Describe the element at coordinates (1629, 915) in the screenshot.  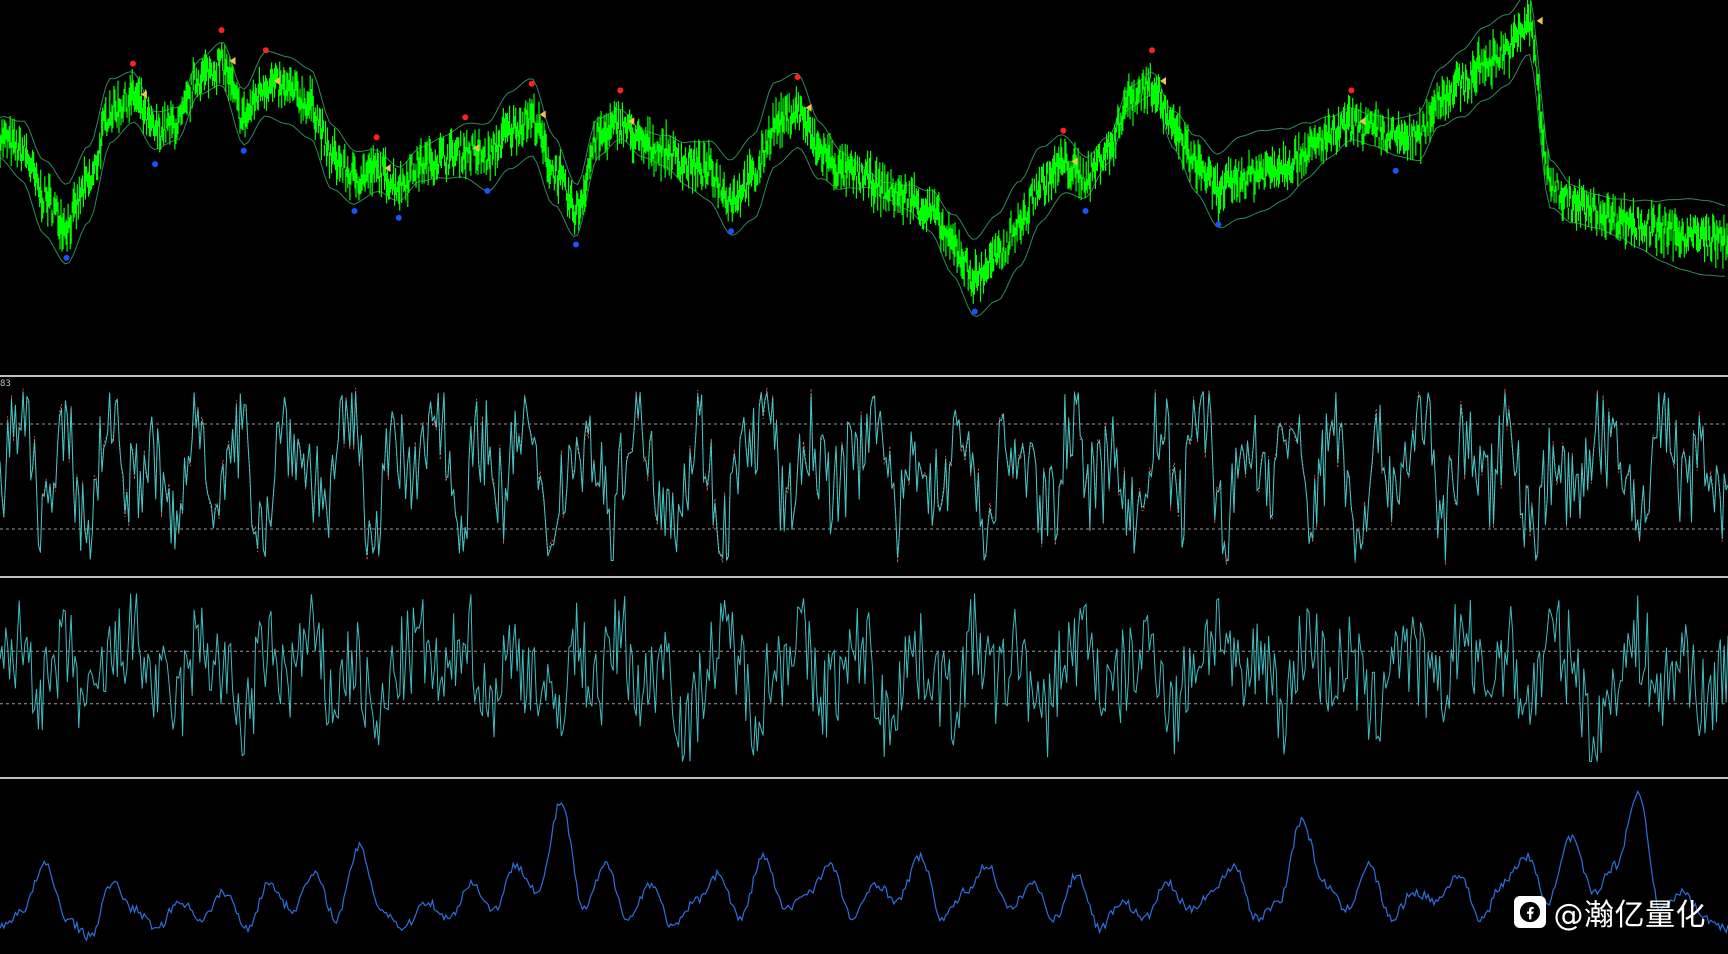
I see `watermark-text: @瀚亿量化` at that location.